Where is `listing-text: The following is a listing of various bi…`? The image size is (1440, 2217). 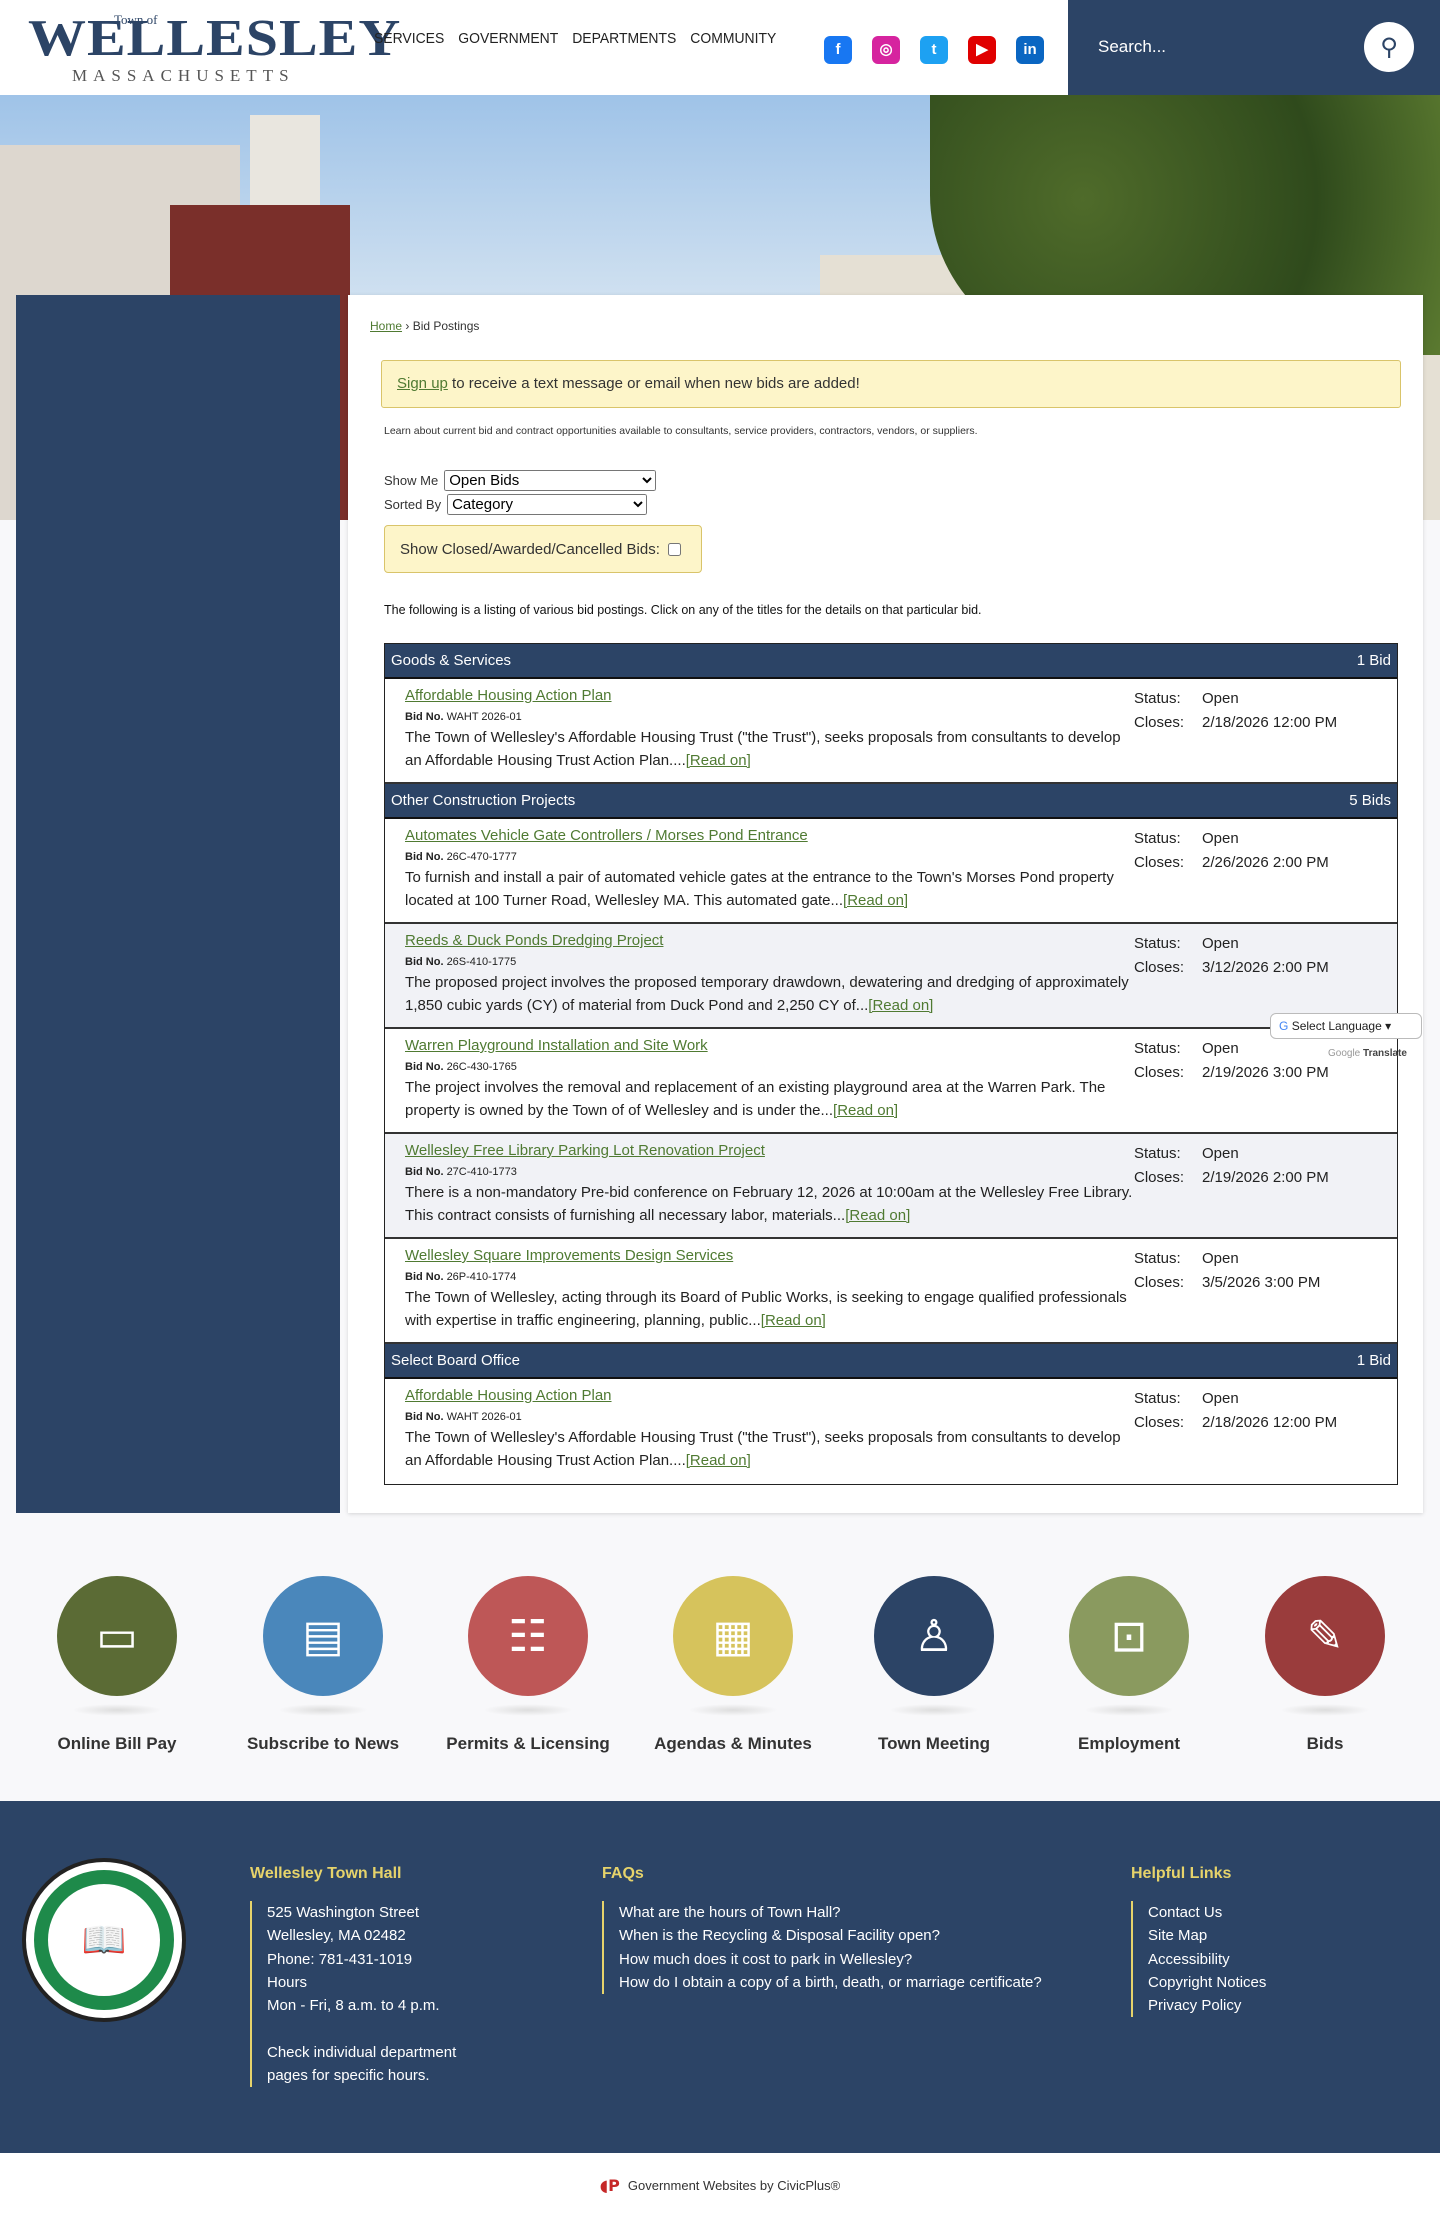 listing-text: The following is a listing of various bi… is located at coordinates (683, 610).